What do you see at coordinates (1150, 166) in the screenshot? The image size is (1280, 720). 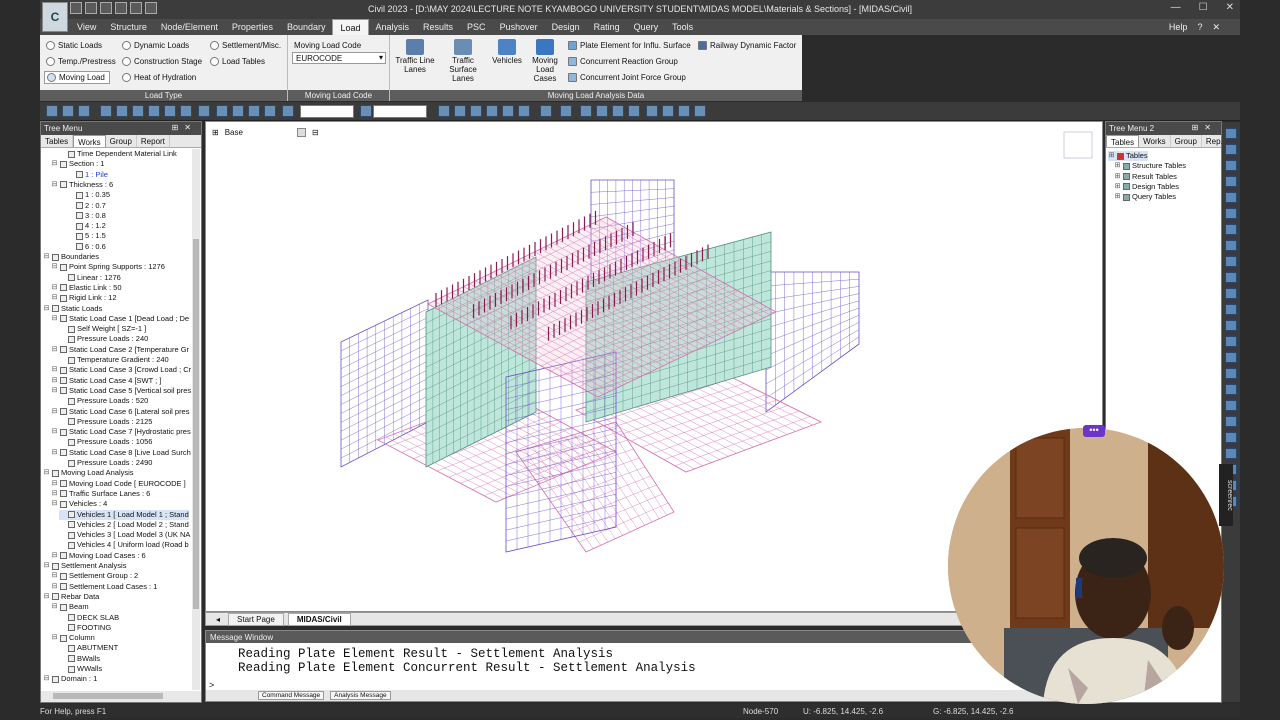 I see `tables-tree-node: ⊞ Structure Tables` at bounding box center [1150, 166].